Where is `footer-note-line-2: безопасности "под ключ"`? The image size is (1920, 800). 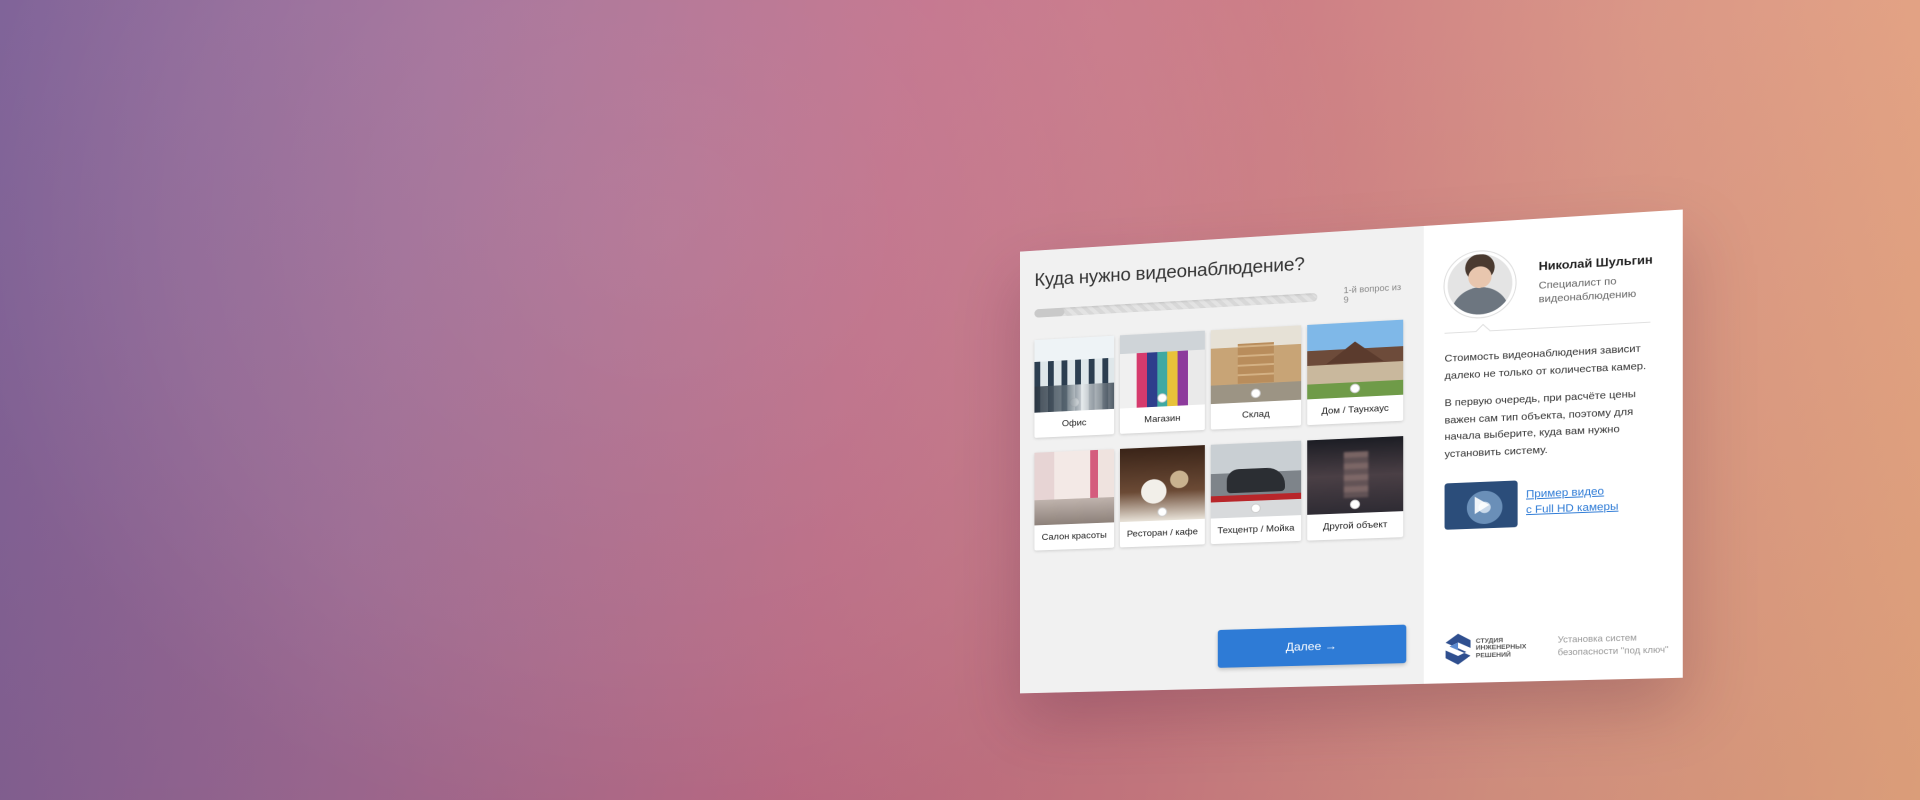
footer-note-line-2: безопасности "под ключ" is located at coordinates (1613, 652).